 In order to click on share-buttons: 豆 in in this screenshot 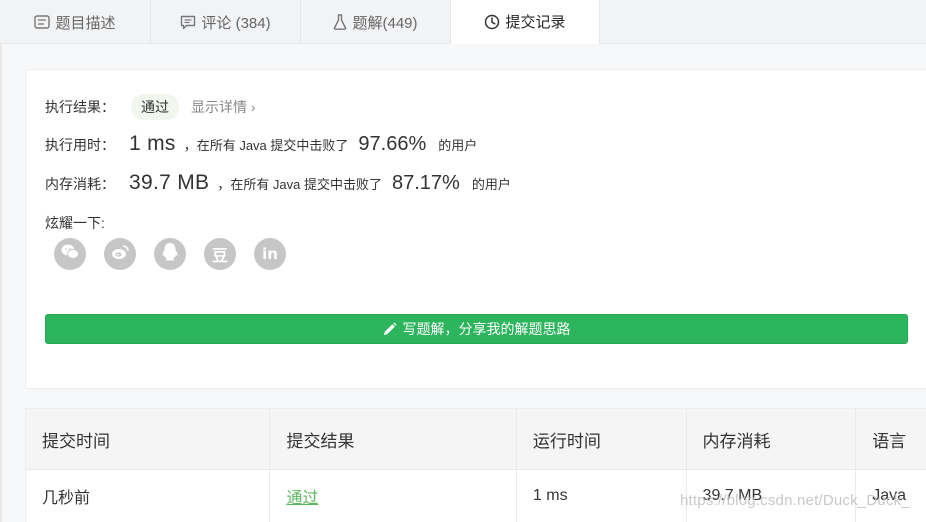, I will do `click(179, 254)`.